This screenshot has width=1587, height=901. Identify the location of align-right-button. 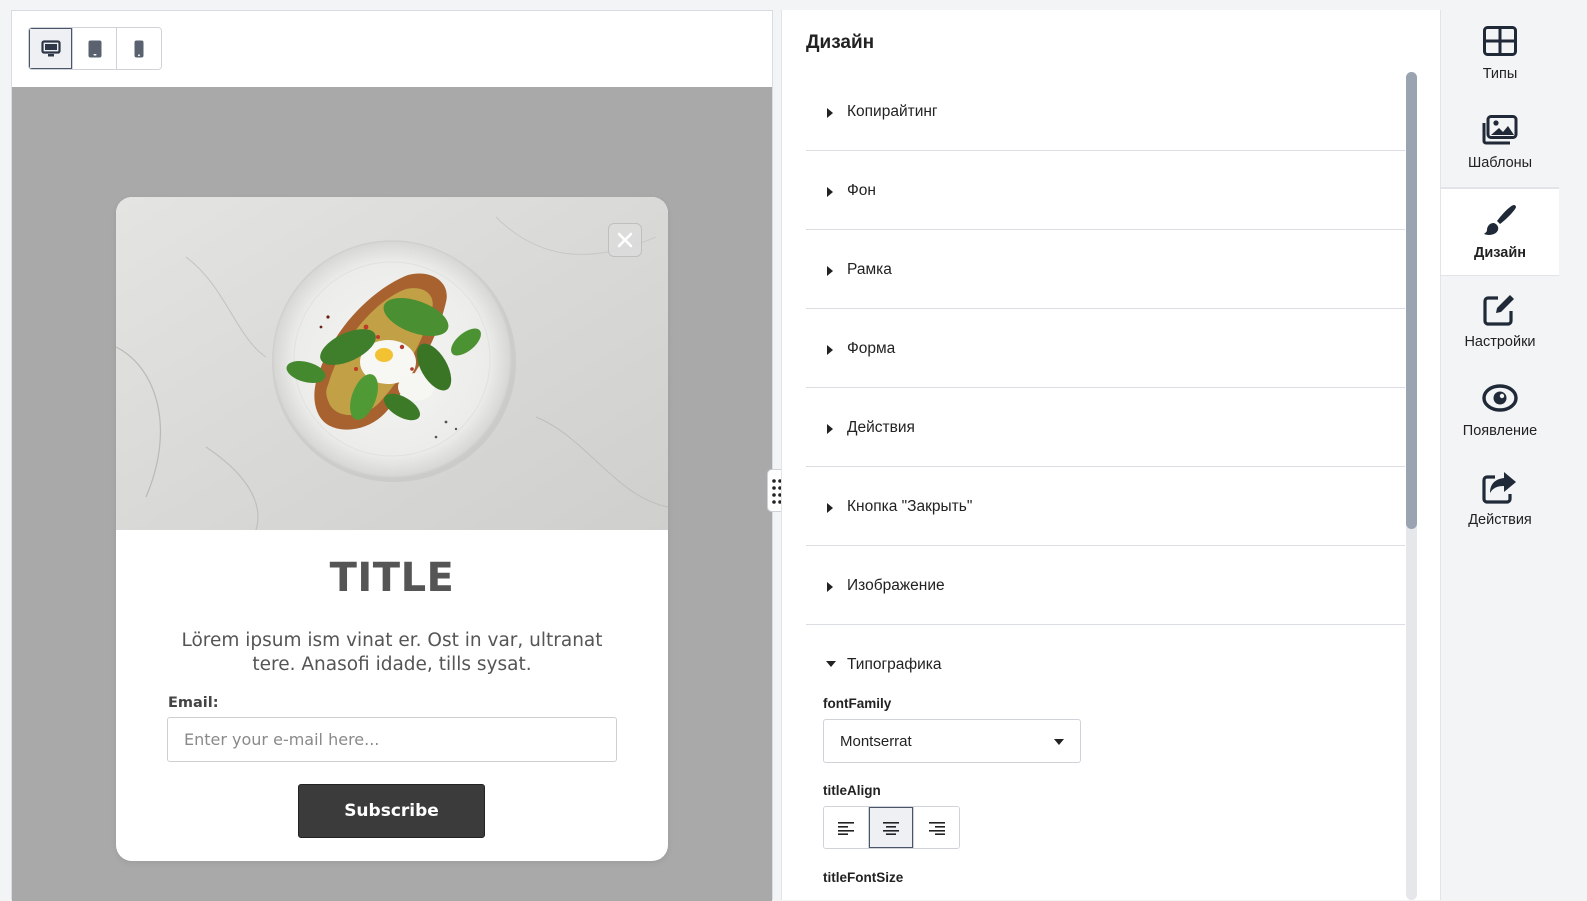
(936, 827).